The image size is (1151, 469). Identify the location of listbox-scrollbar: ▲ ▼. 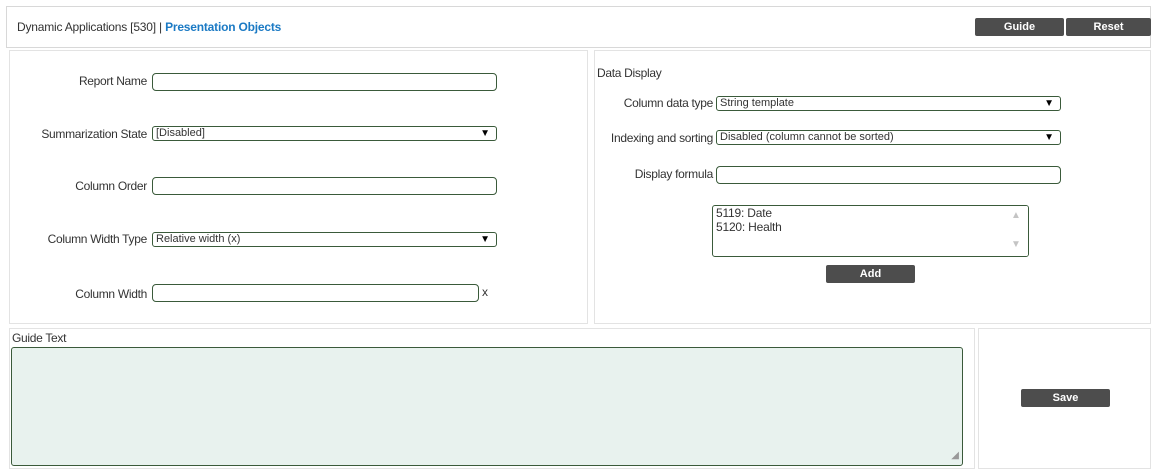
(1017, 231).